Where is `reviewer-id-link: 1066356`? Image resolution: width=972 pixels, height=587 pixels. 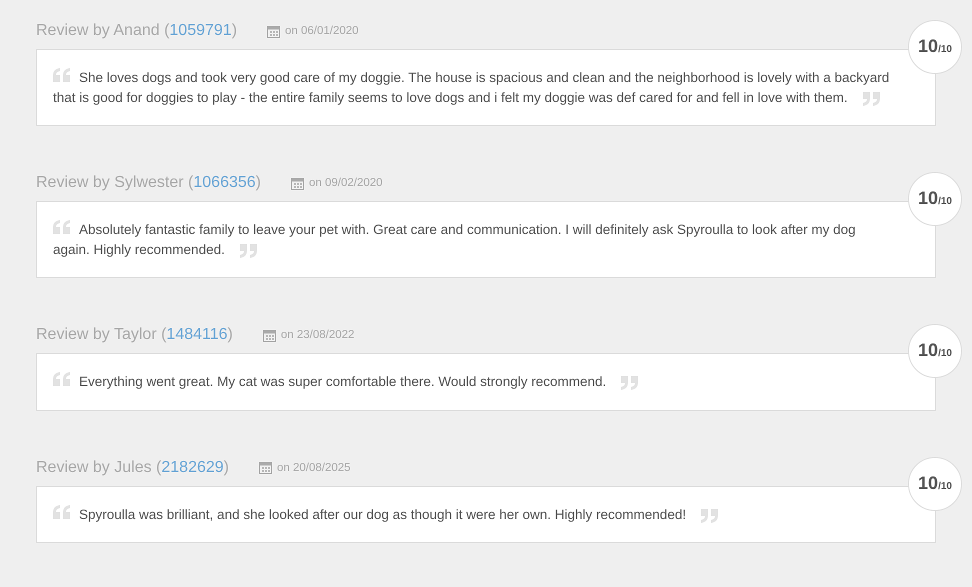
reviewer-id-link: 1066356 is located at coordinates (224, 183).